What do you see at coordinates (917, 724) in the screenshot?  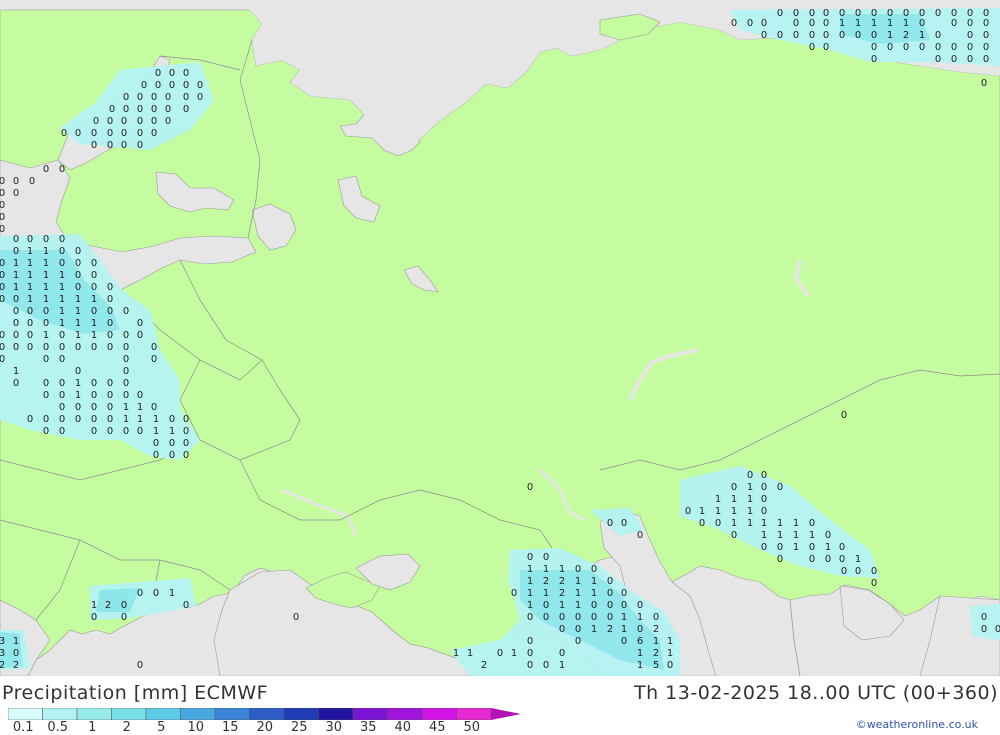 I see `site-credit: ©weatheronline.co.uk` at bounding box center [917, 724].